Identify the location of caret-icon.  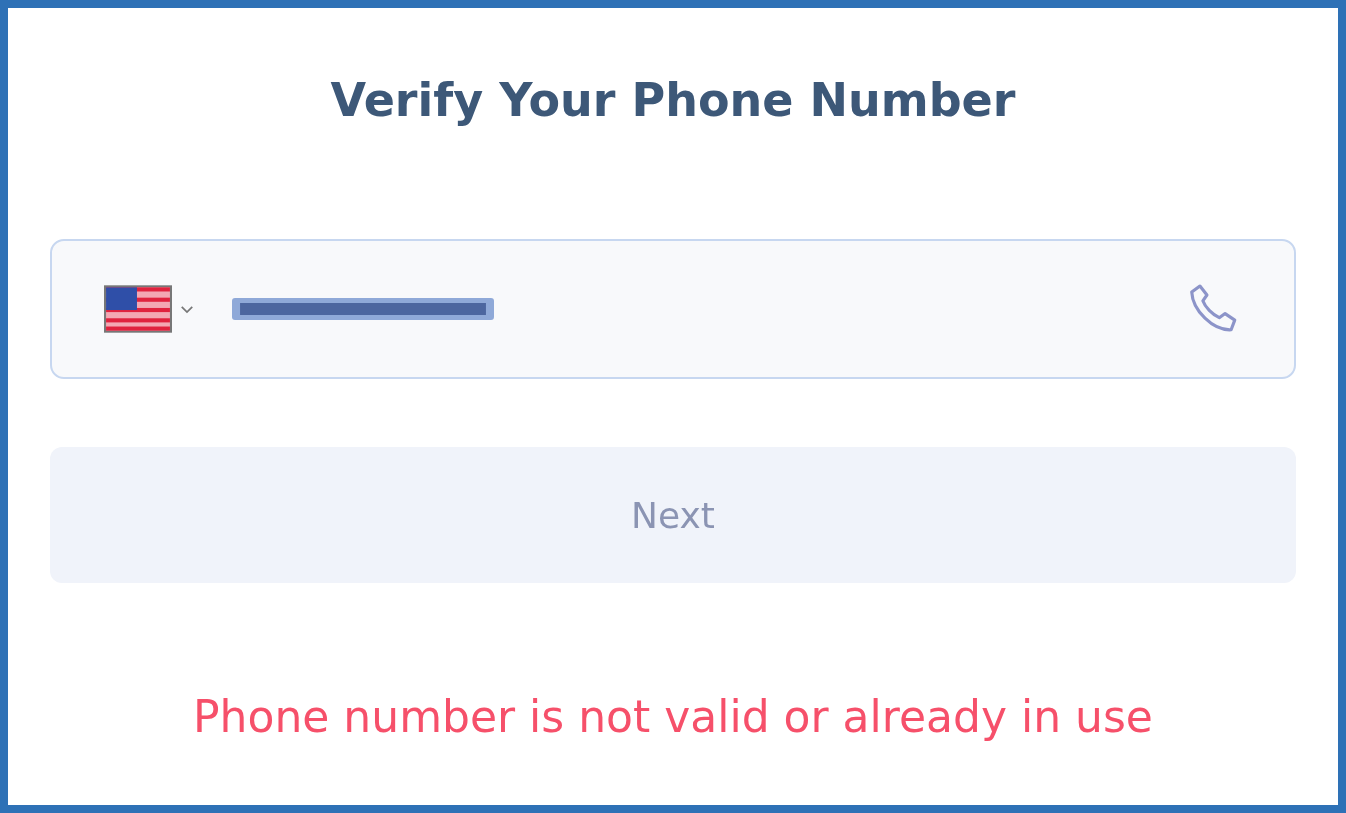
(187, 309).